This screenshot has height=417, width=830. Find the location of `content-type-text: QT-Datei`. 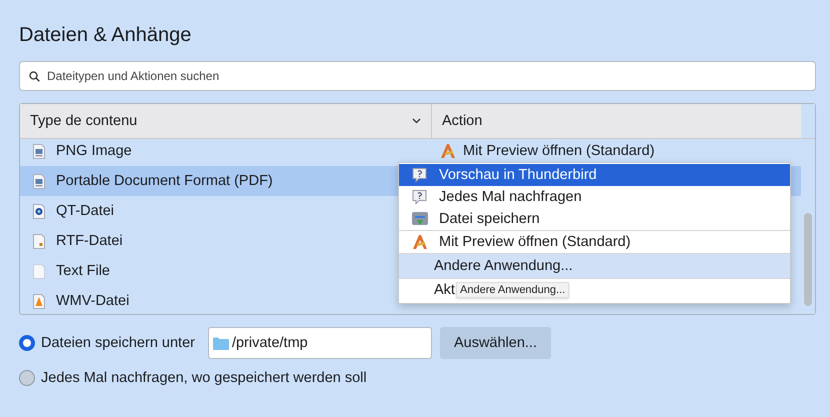

content-type-text: QT-Datei is located at coordinates (85, 211).